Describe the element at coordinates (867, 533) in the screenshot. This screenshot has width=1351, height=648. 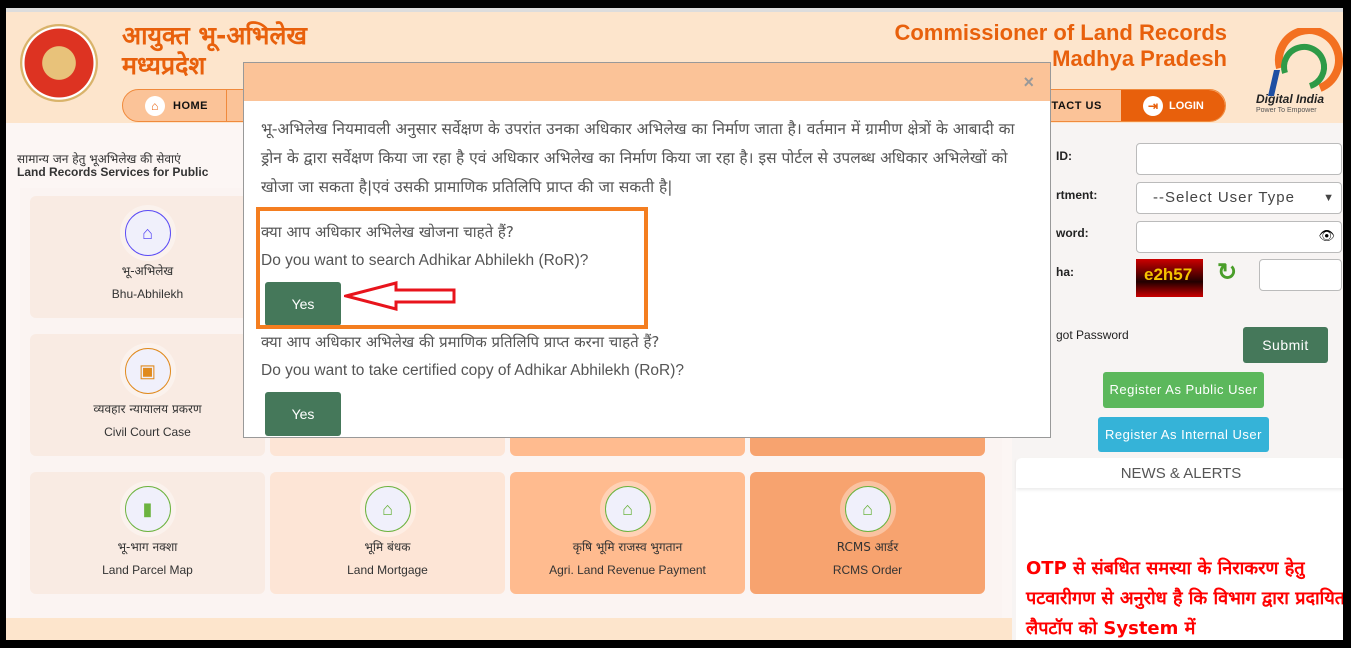
I see `tile-rcms-order: ⌂ RCMS आर्डर RCMS Order` at that location.